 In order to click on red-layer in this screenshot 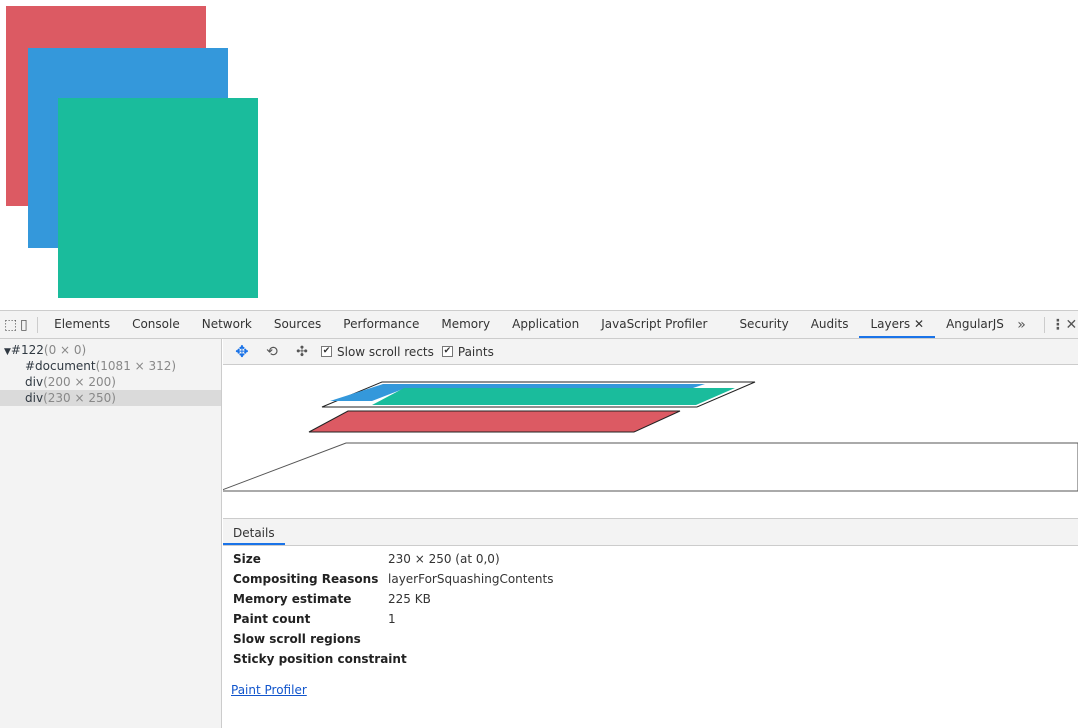, I will do `click(494, 421)`.